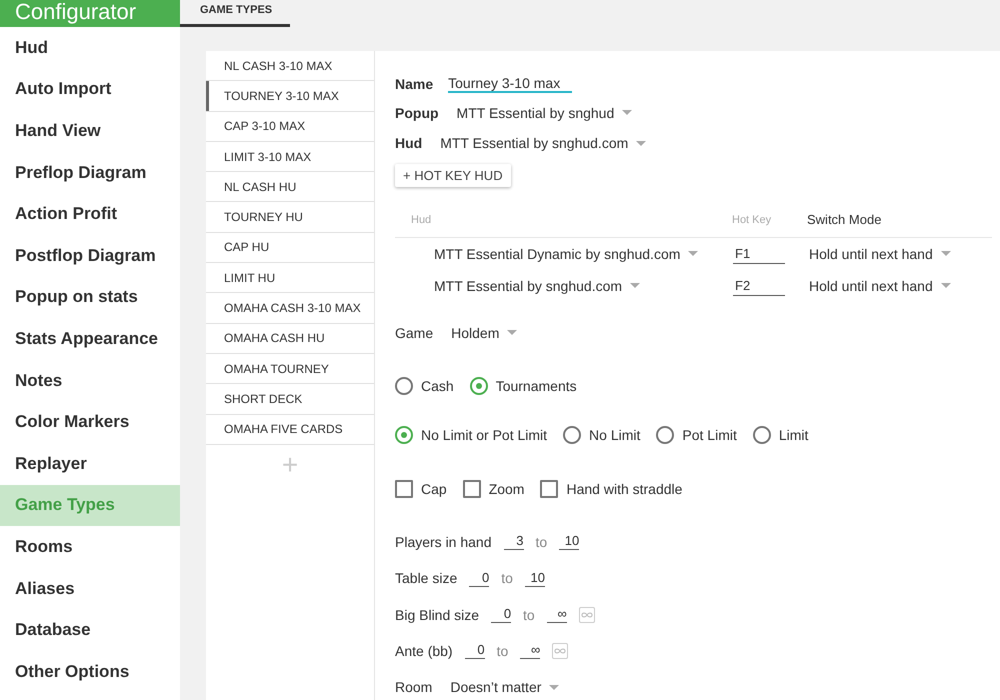  I want to click on popup-dropdown: MTT Essential by snghud, so click(544, 112).